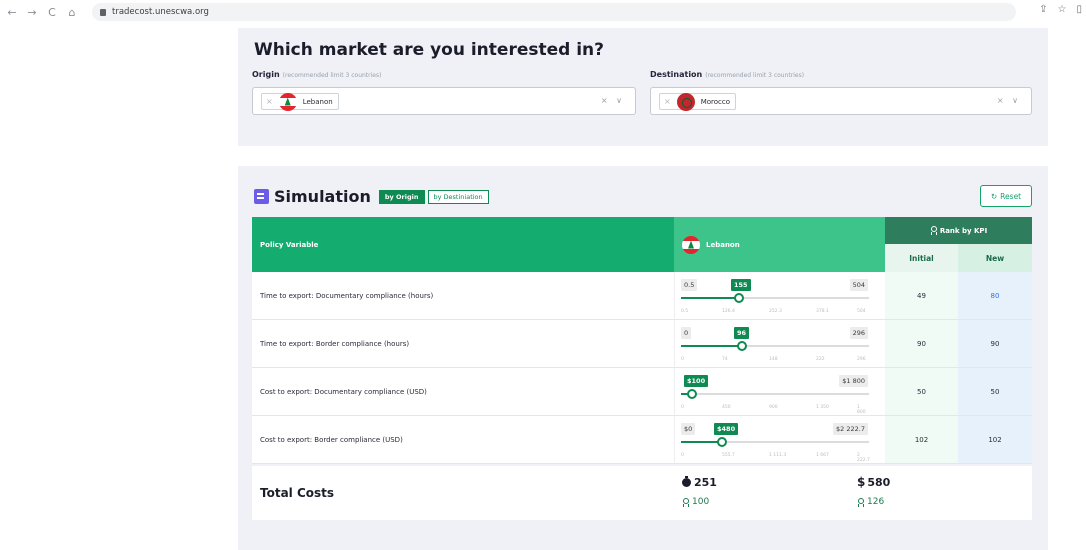  Describe the element at coordinates (822, 455) in the screenshot. I see `tick-label: 1 667` at that location.